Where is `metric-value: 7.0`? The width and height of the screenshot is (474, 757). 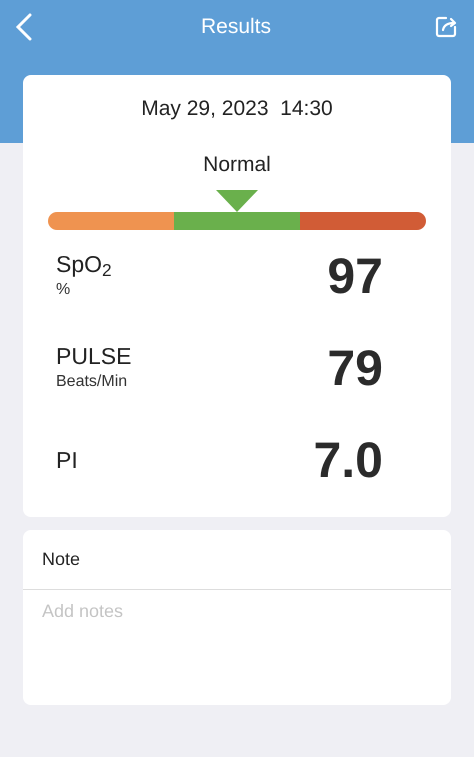 metric-value: 7.0 is located at coordinates (348, 460).